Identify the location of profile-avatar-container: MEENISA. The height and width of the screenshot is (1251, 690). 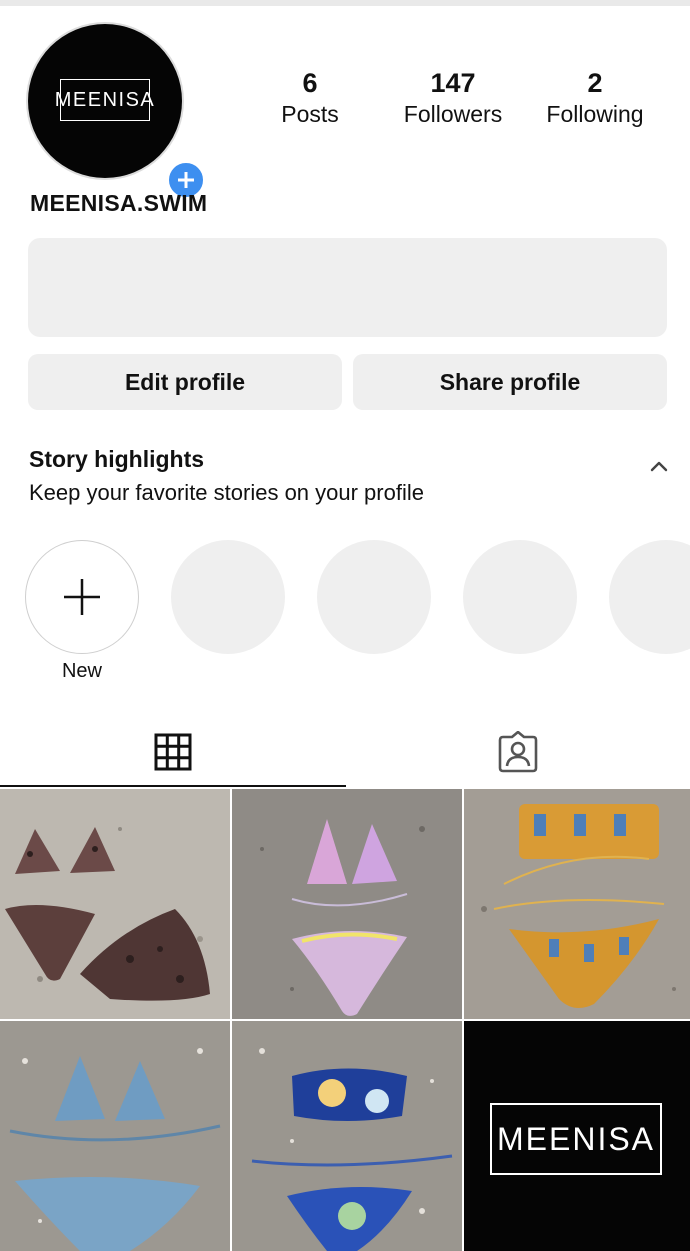
(117, 112).